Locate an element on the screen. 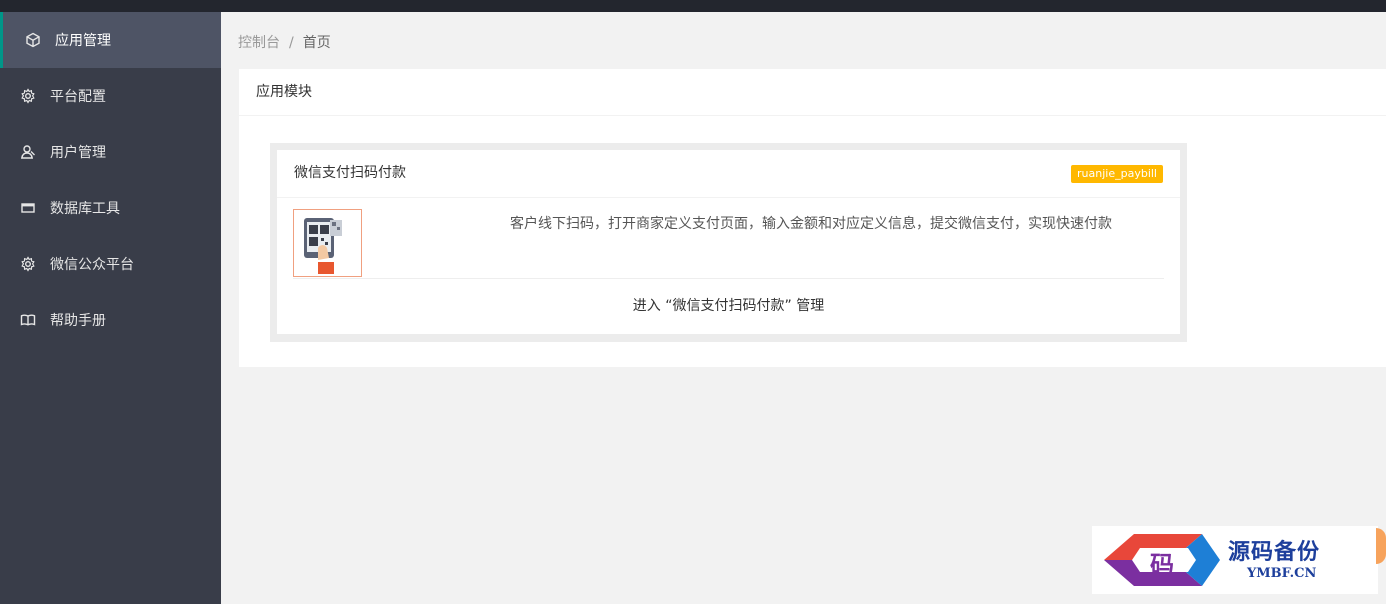  breadcrumb: 控制台 / 首页 is located at coordinates (284, 42).